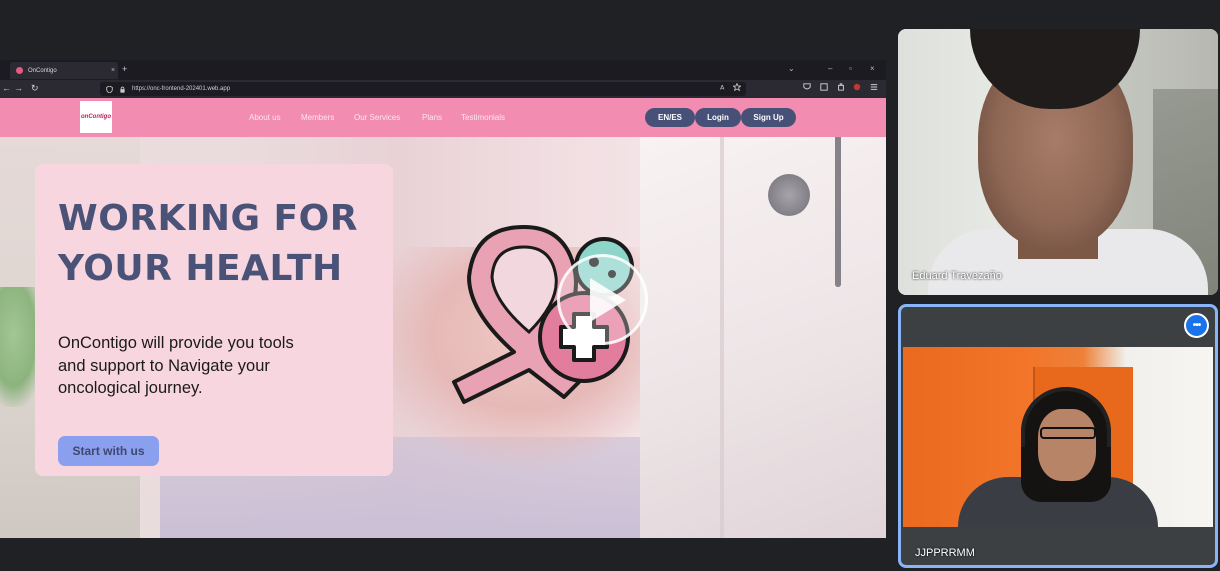  Describe the element at coordinates (722, 337) in the screenshot. I see `coat-fold` at that location.